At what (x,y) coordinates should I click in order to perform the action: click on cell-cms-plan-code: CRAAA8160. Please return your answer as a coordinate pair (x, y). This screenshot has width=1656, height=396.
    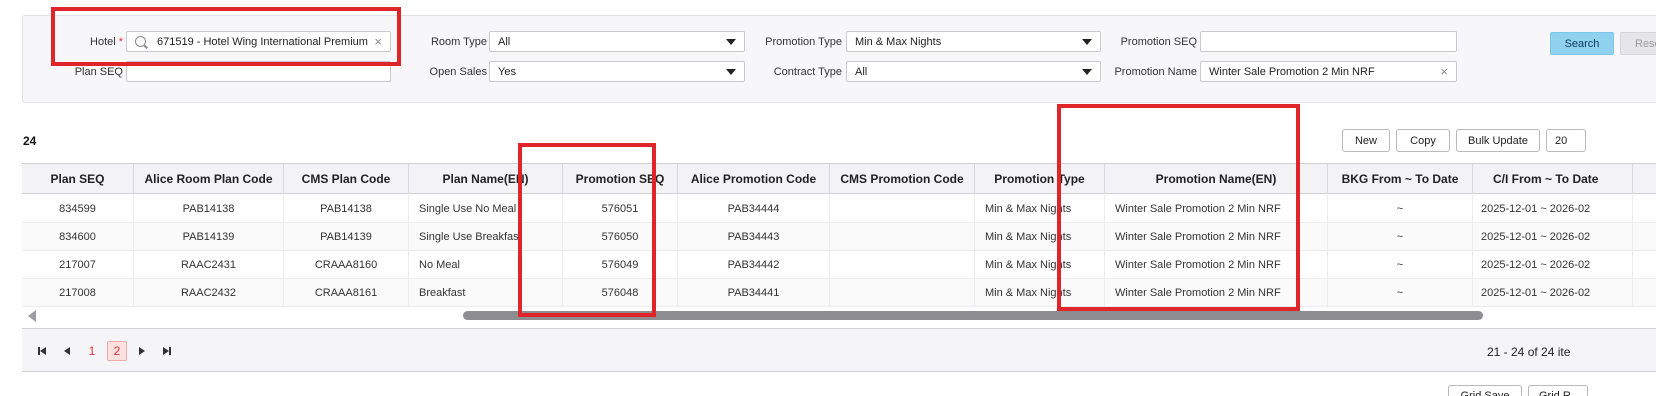
    Looking at the image, I should click on (346, 265).